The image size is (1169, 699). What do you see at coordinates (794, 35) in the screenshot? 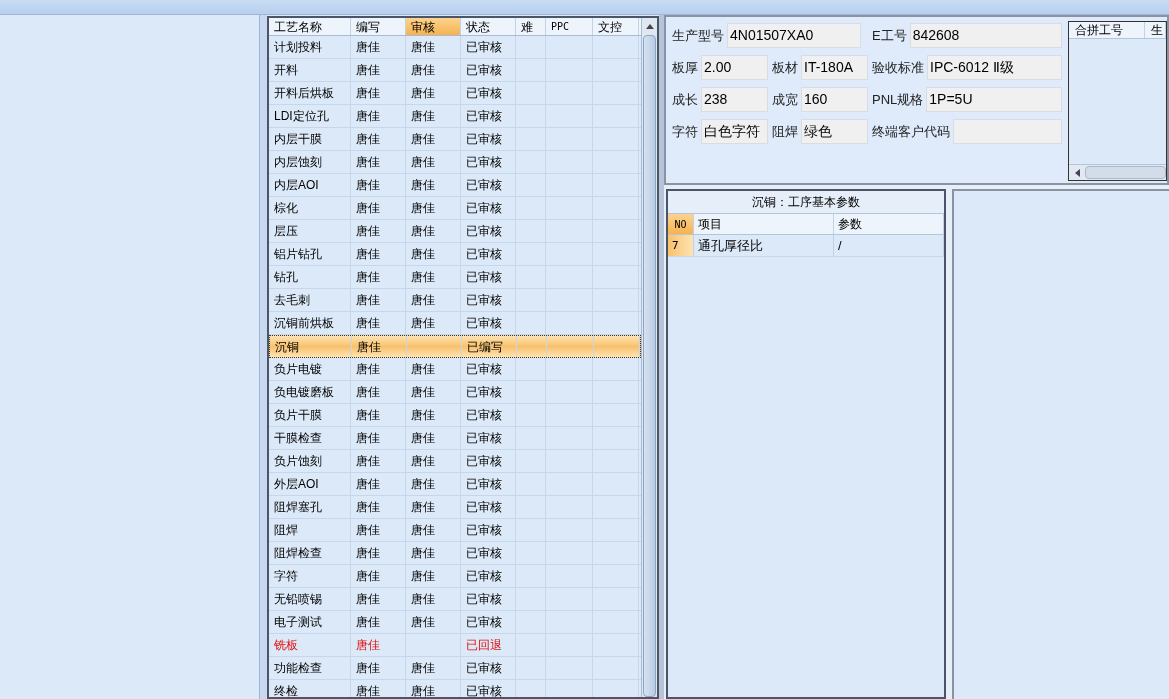
I see `input-field: 4N01507XA0` at bounding box center [794, 35].